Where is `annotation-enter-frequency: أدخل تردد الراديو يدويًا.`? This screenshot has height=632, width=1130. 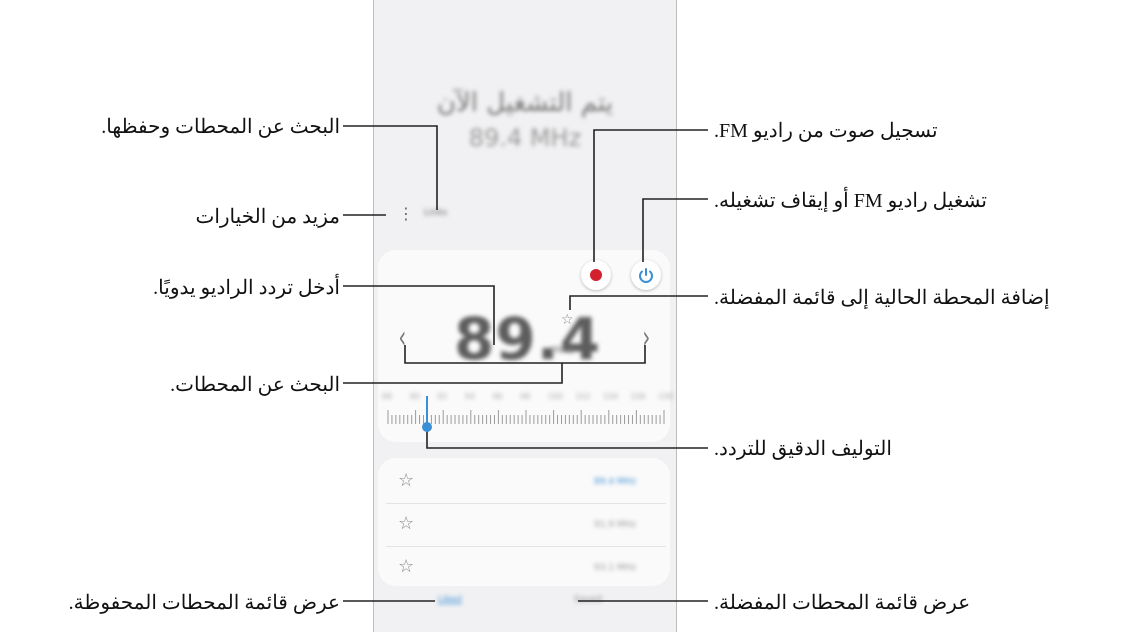 annotation-enter-frequency: أدخل تردد الراديو يدويًا. is located at coordinates (246, 288).